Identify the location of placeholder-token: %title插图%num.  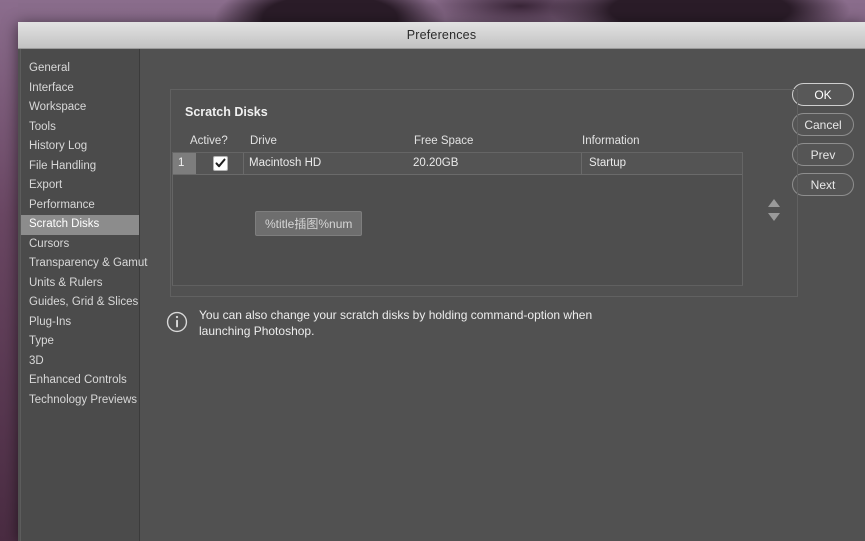
(309, 223).